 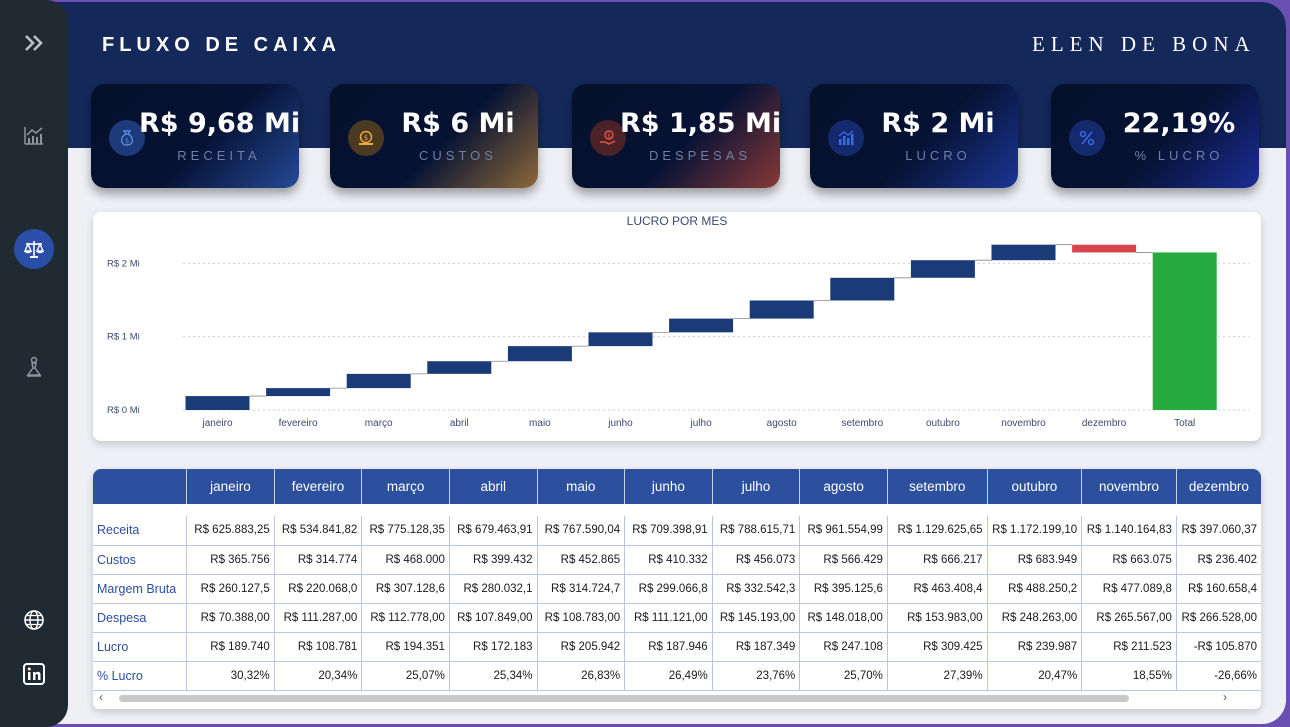 I want to click on table-cell: 25,70%, so click(x=843, y=676).